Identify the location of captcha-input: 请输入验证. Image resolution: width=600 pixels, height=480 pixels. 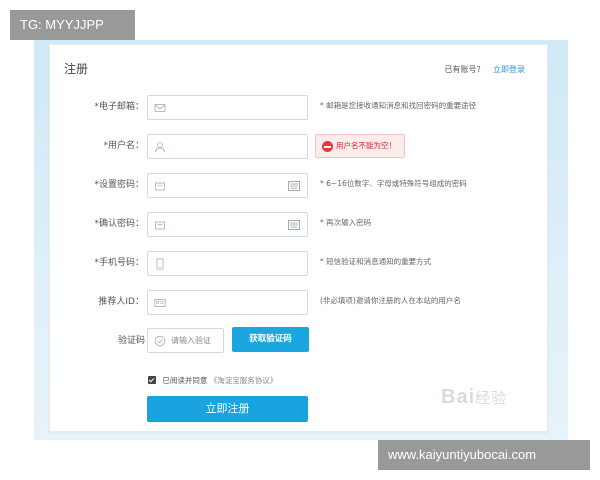
(185, 340).